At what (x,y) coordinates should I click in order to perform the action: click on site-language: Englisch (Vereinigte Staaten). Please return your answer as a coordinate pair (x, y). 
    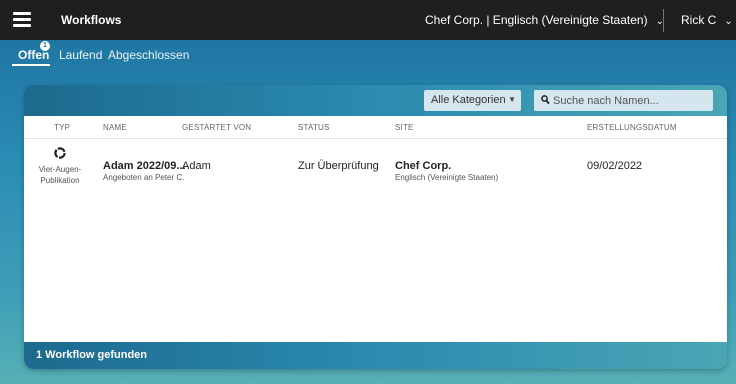
    Looking at the image, I should click on (447, 177).